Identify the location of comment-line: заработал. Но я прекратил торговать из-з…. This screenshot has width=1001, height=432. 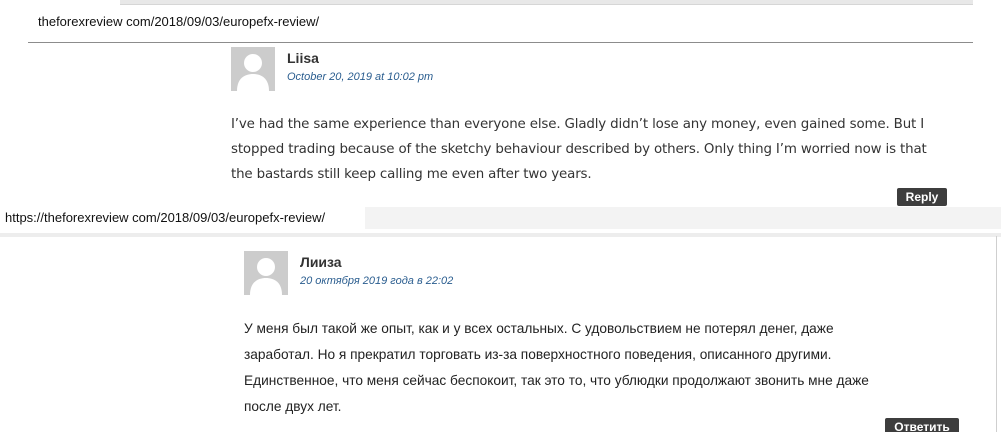
(538, 354).